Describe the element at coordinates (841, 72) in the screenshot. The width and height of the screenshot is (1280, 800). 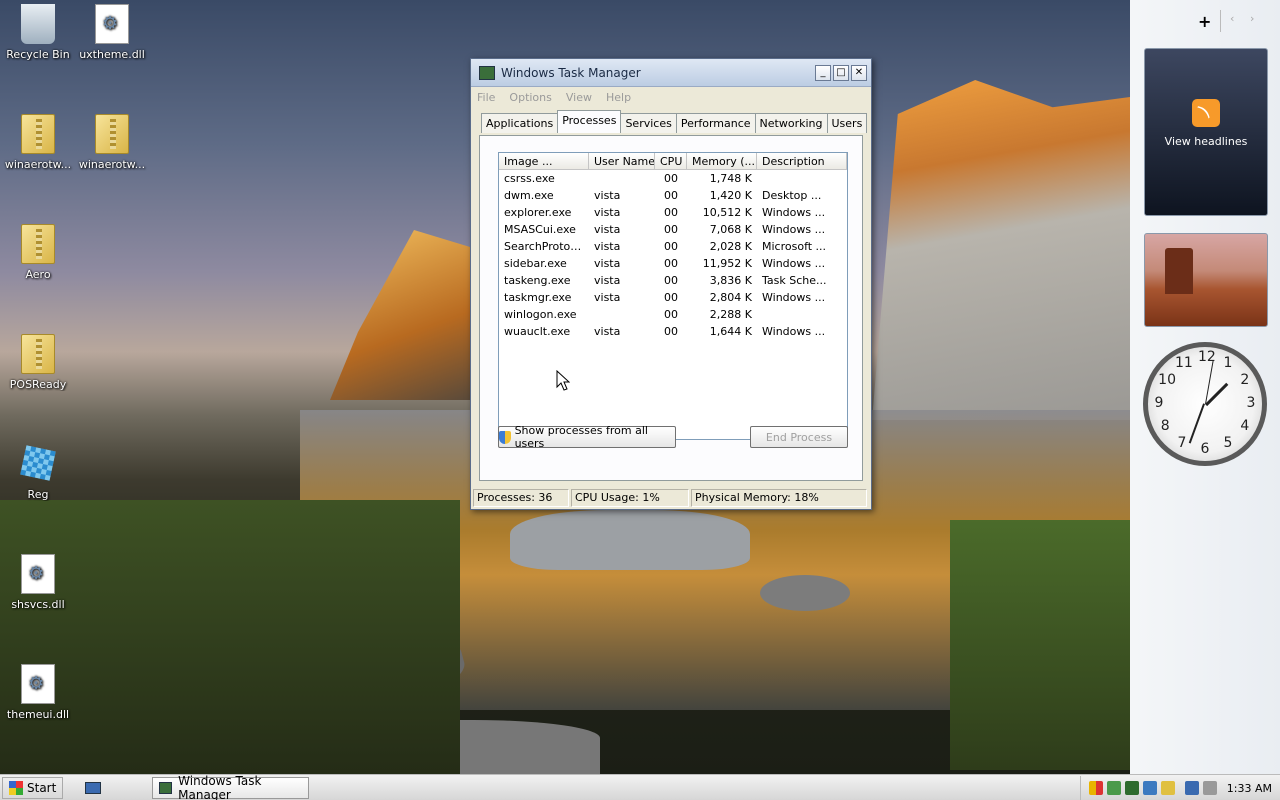
I see `maximize-button: □` at that location.